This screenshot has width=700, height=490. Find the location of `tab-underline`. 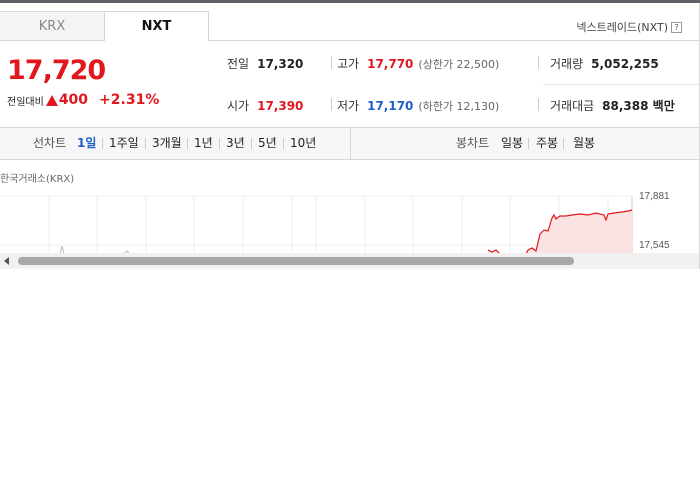

tab-underline is located at coordinates (454, 40).